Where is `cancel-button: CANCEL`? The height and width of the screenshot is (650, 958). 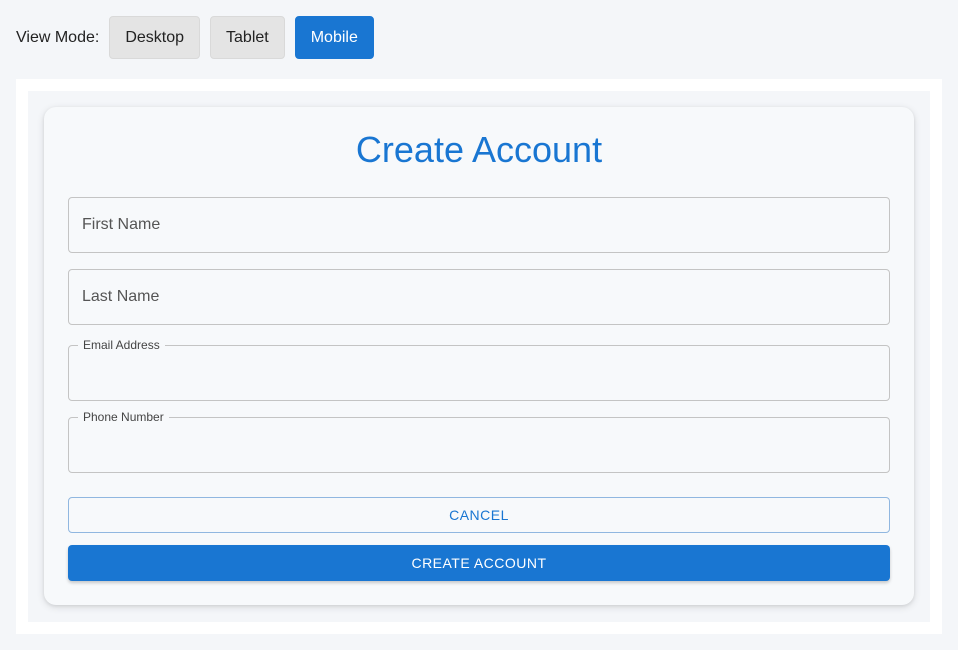
cancel-button: CANCEL is located at coordinates (479, 515).